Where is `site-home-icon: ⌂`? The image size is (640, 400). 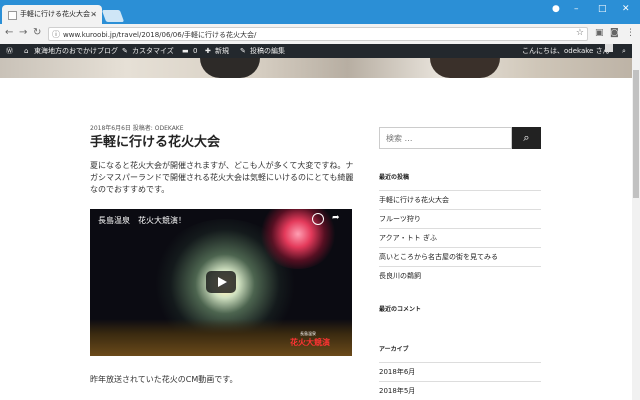
site-home-icon: ⌂ is located at coordinates (26, 51).